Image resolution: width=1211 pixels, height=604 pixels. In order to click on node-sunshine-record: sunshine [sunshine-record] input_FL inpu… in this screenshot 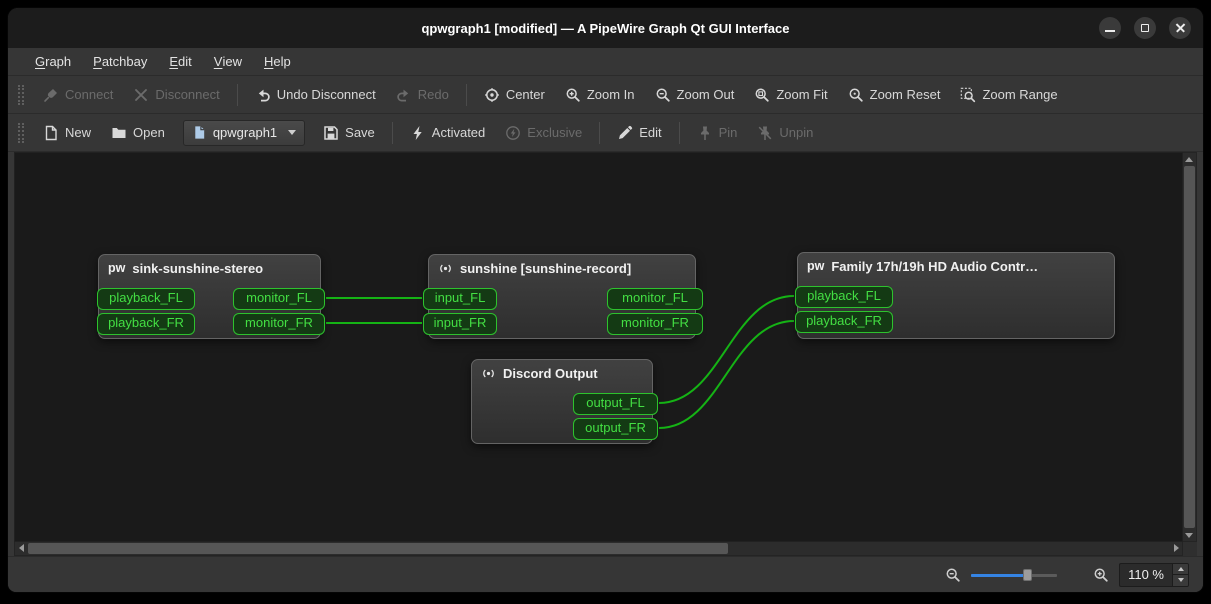, I will do `click(563, 296)`.